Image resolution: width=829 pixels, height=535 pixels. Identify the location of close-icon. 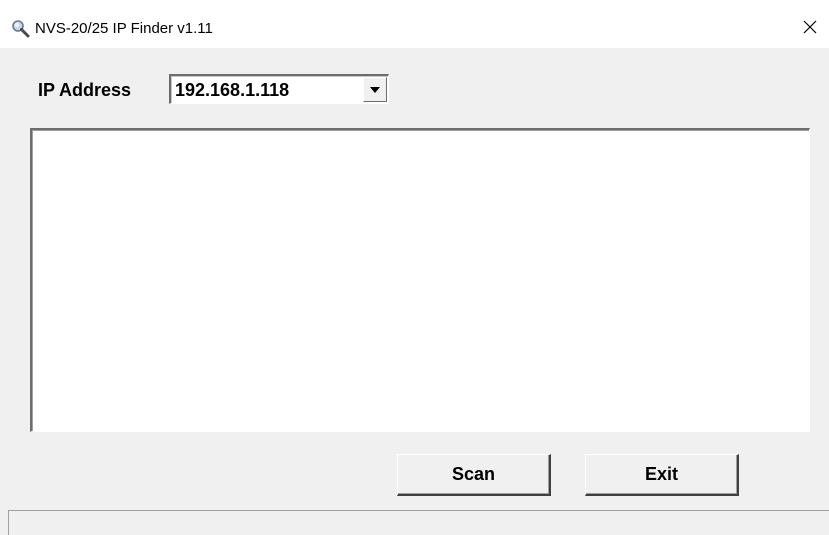
(810, 29).